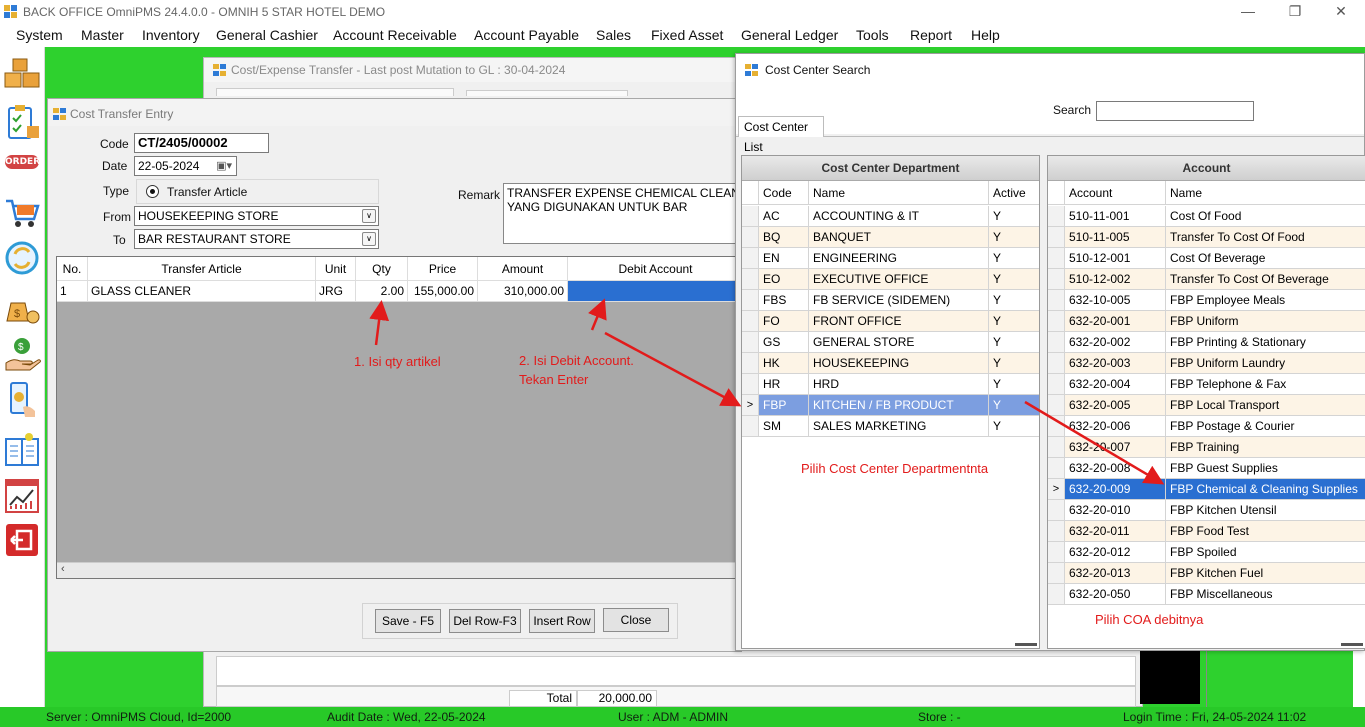 This screenshot has width=1365, height=727. Describe the element at coordinates (185, 166) in the screenshot. I see `date-field: 22-05-2024 ▣▾` at that location.